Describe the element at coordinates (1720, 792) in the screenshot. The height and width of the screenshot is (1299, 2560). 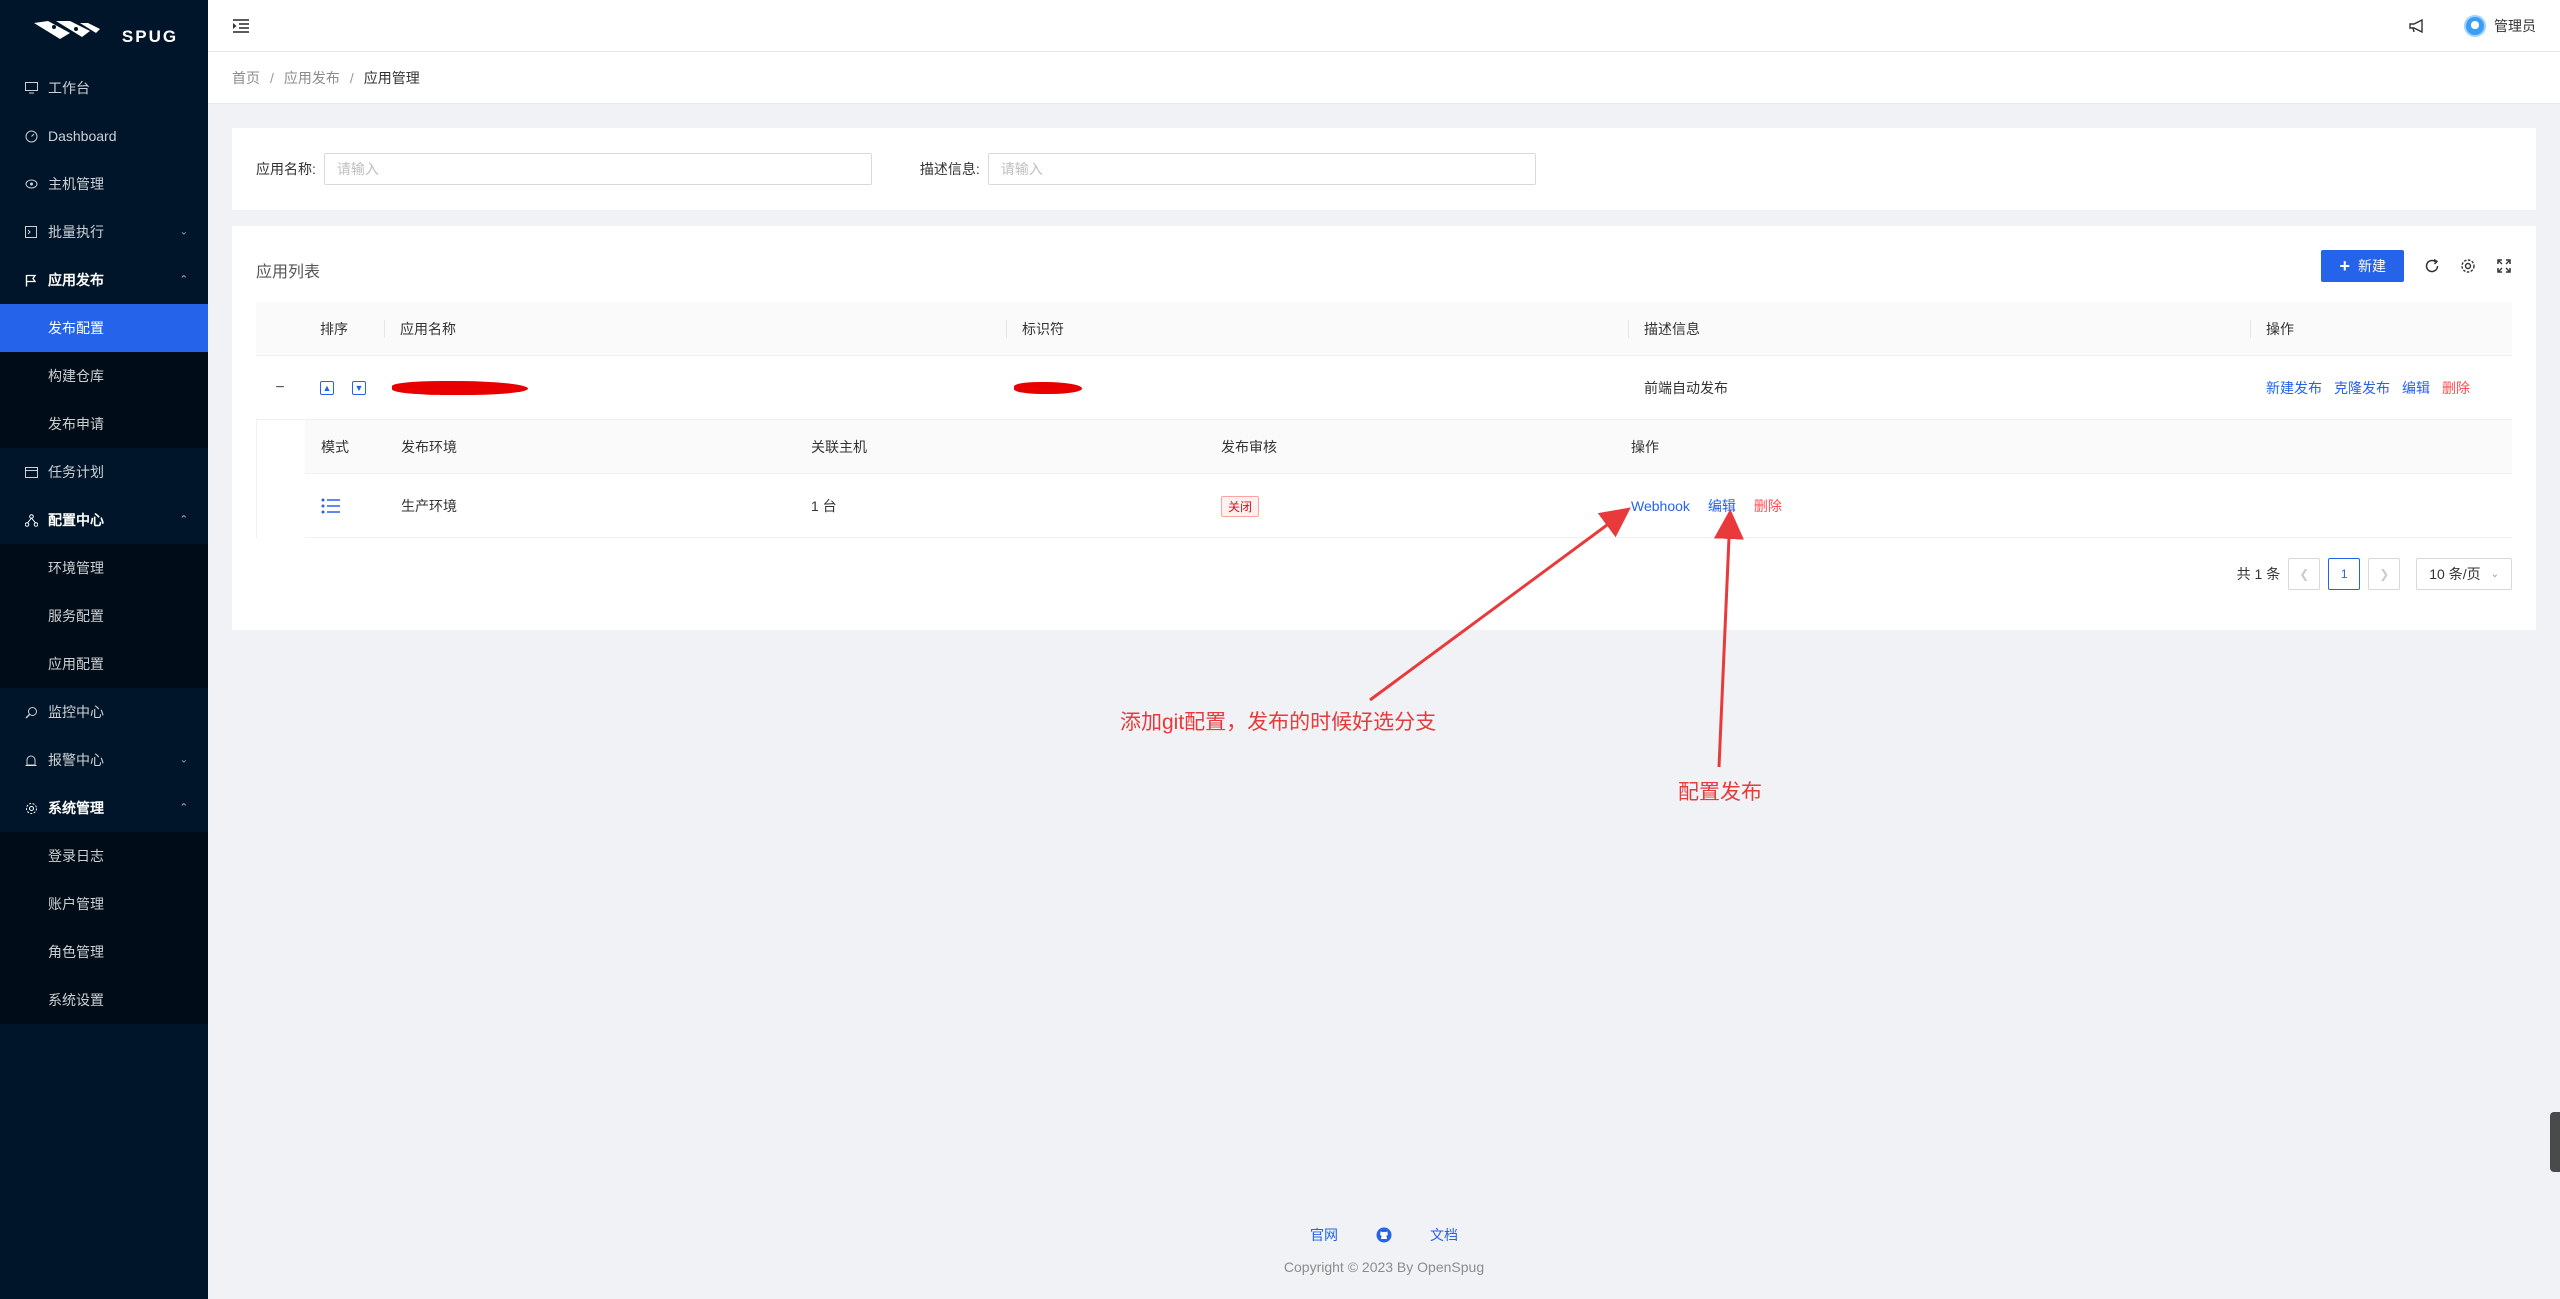
I see `annotation-config-publish: 配置发布` at that location.